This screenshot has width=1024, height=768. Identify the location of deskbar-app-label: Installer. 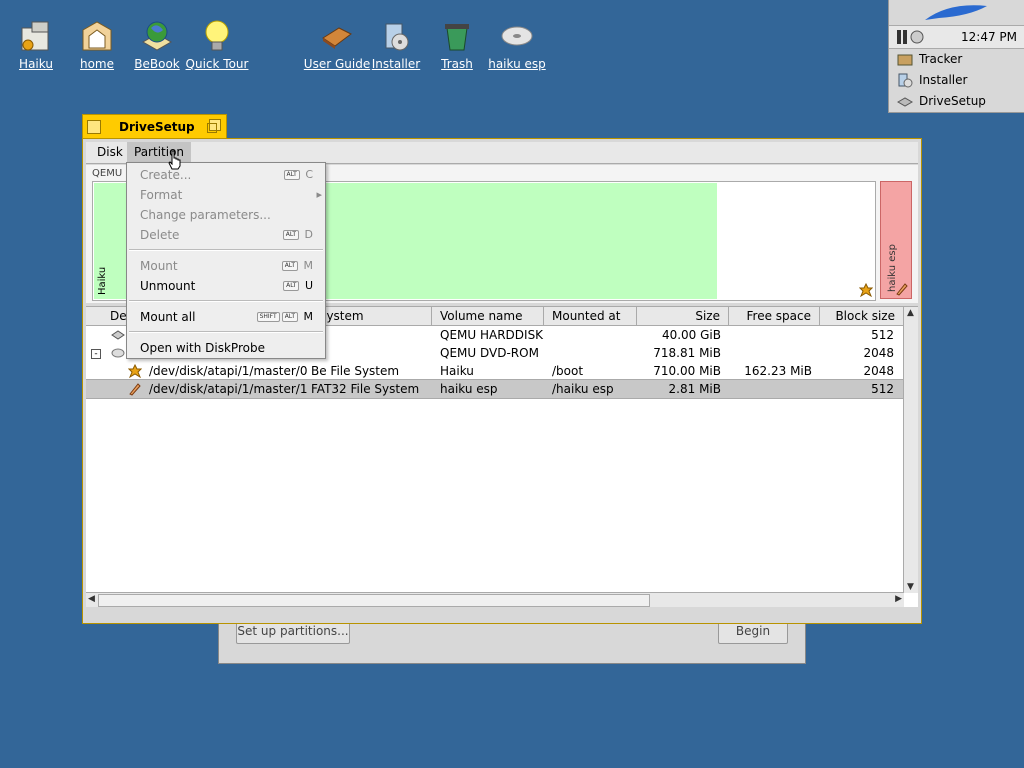
(943, 80).